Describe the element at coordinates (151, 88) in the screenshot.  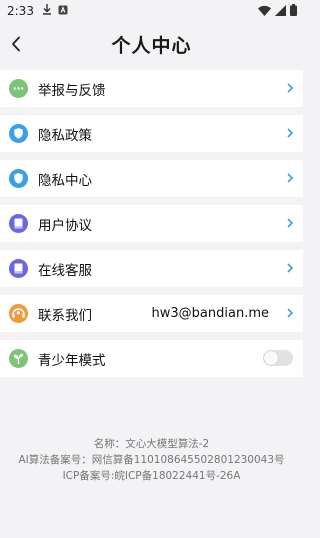
I see `menu-item-report-feedback: 举报与反馈` at that location.